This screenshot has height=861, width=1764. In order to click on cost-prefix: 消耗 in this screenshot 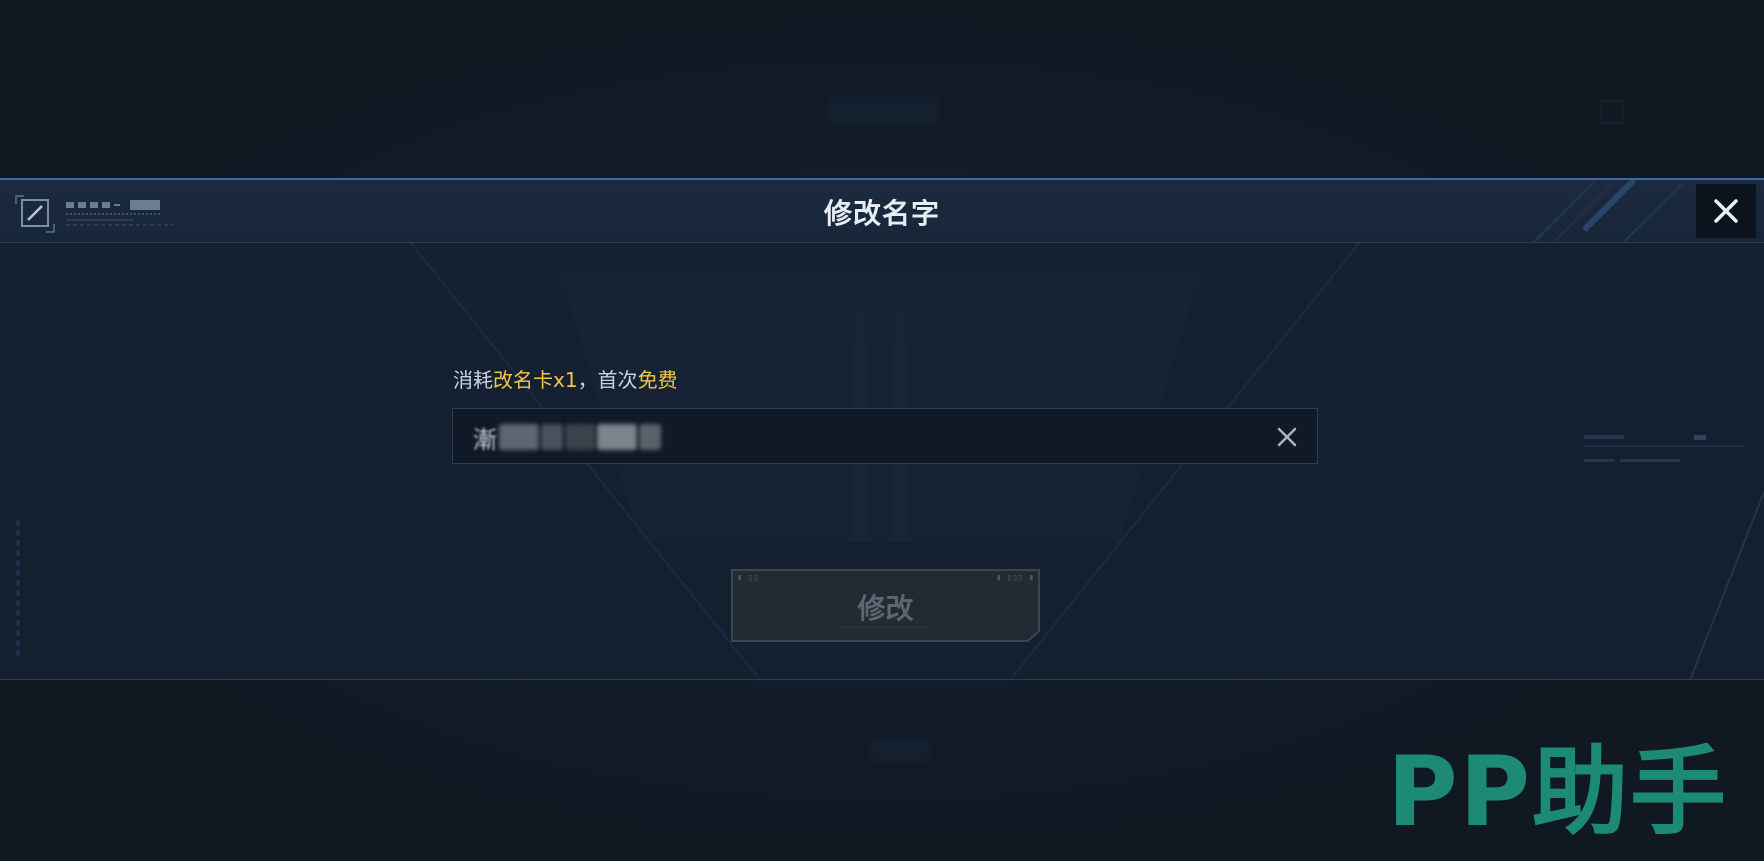, I will do `click(473, 380)`.